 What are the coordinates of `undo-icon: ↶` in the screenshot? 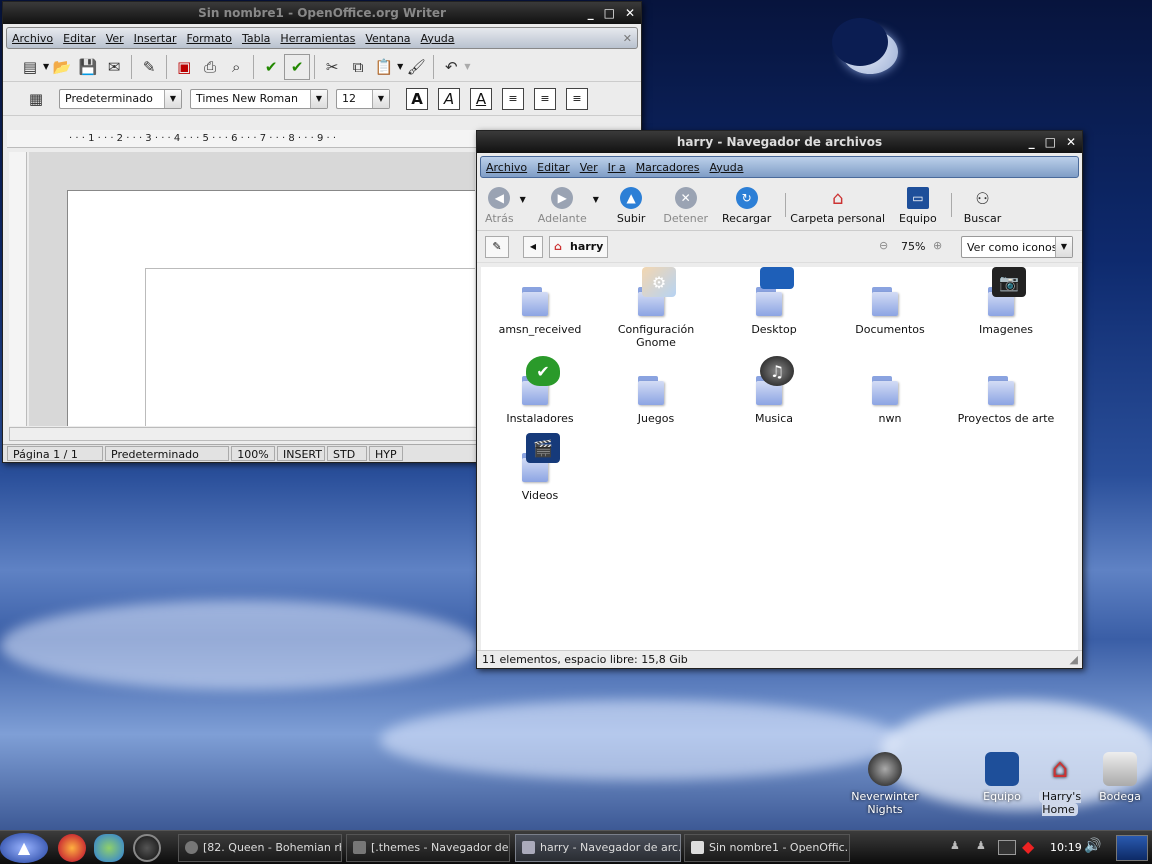 It's located at (451, 67).